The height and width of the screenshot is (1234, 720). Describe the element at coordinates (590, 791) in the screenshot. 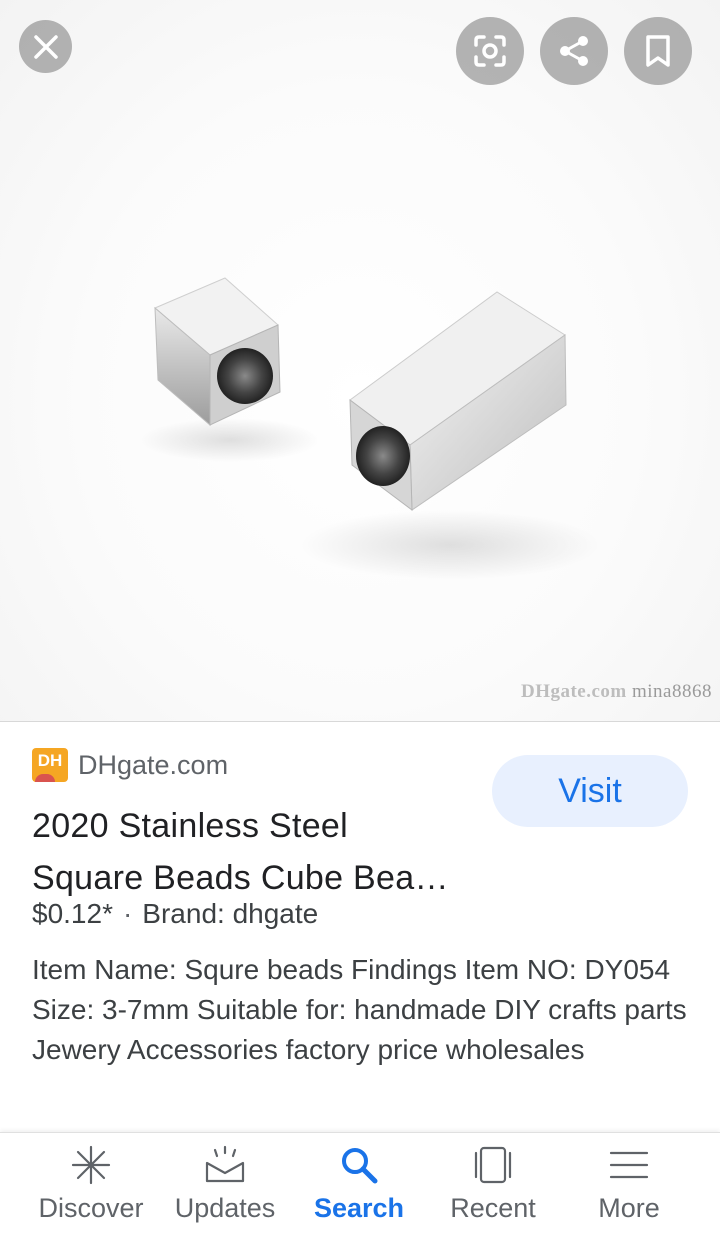

I see `visit-button: Visit` at that location.